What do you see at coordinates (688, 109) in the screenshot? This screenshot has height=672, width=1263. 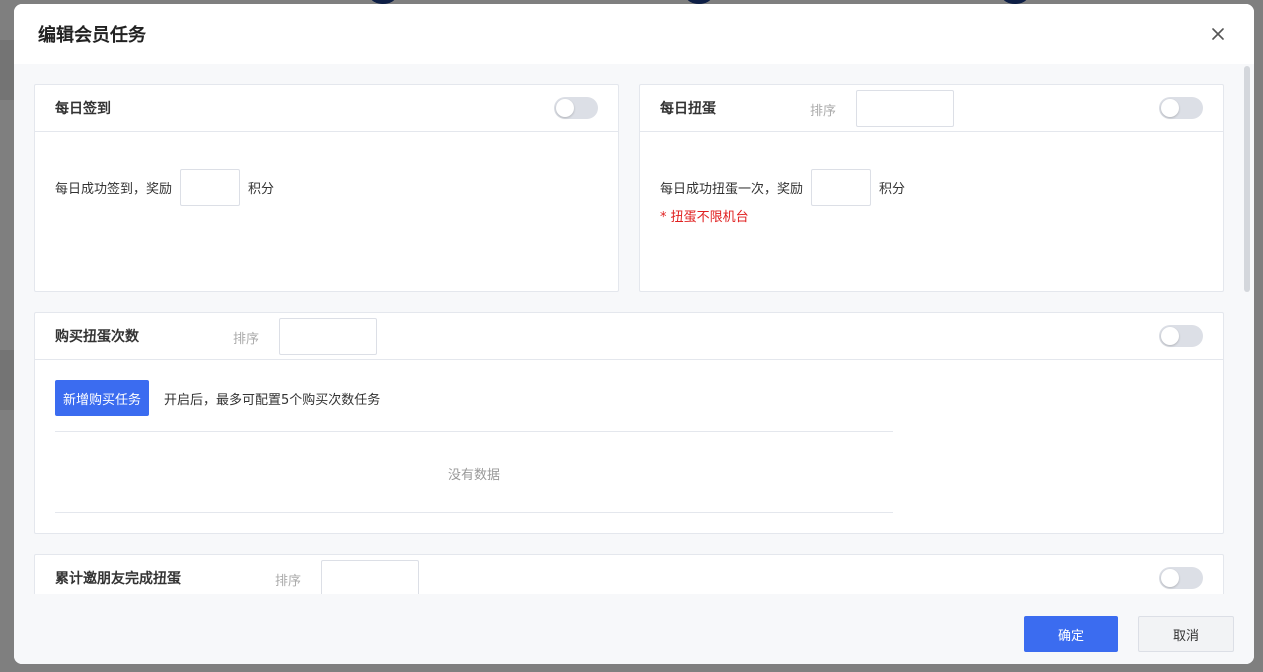 I see `card-title: 每日扭蛋` at bounding box center [688, 109].